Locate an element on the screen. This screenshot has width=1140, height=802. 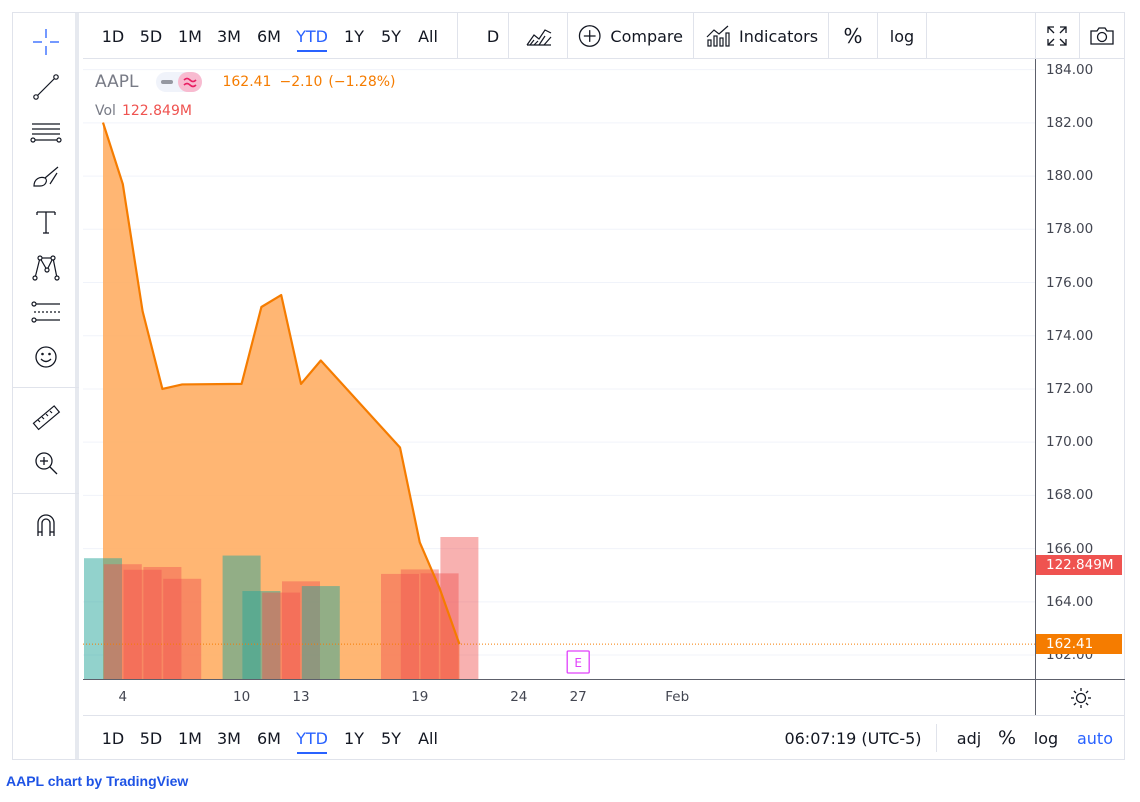
indicators-button: Indicators is located at coordinates (760, 36).